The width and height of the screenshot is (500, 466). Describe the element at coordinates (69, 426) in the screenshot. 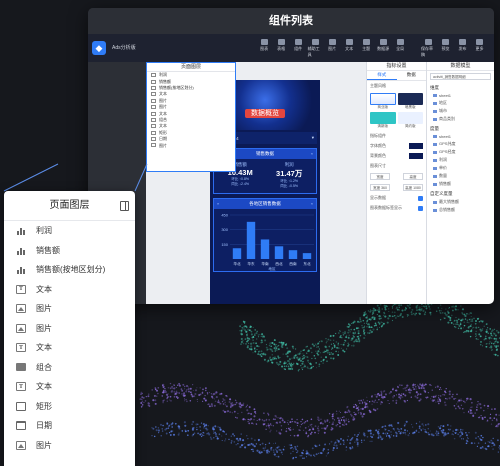

I see `layer-item: 日期` at that location.